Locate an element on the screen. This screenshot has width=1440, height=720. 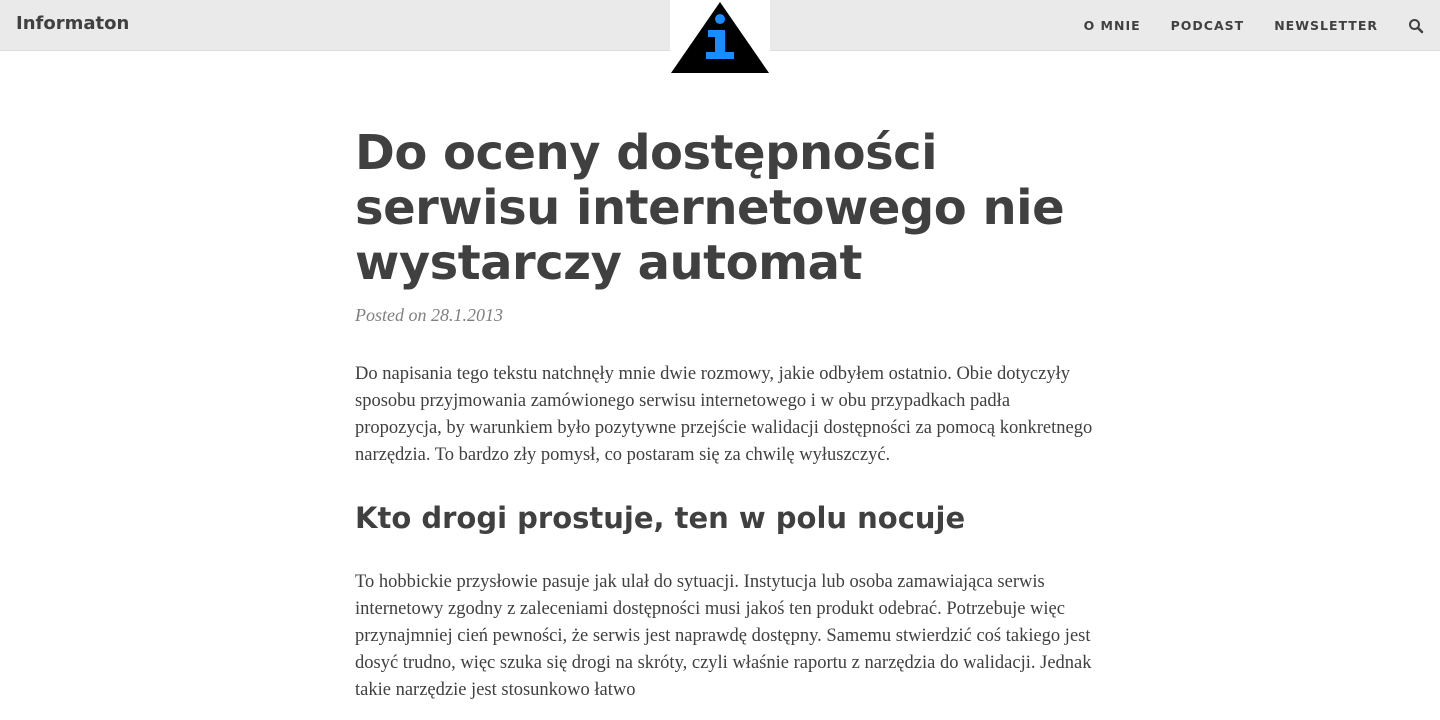
nav-link-o-mnie: O MNIE is located at coordinates (1112, 25).